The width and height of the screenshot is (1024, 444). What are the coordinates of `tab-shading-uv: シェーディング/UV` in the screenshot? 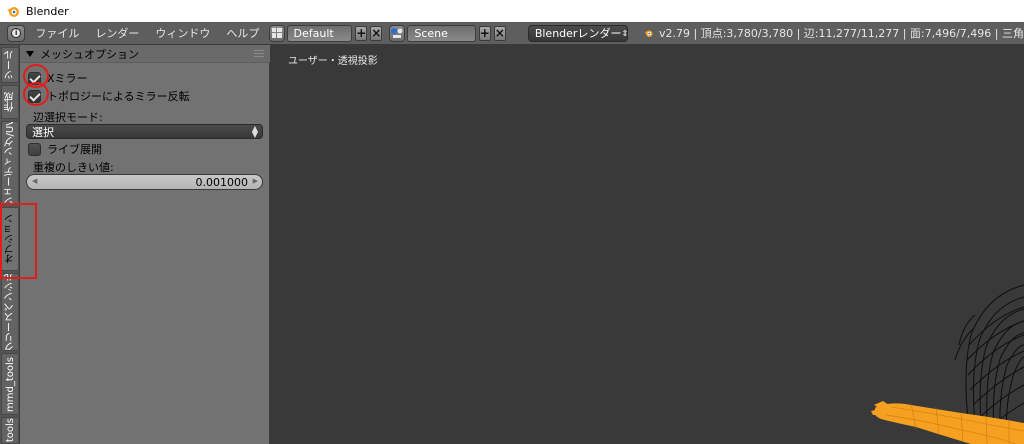 It's located at (10, 163).